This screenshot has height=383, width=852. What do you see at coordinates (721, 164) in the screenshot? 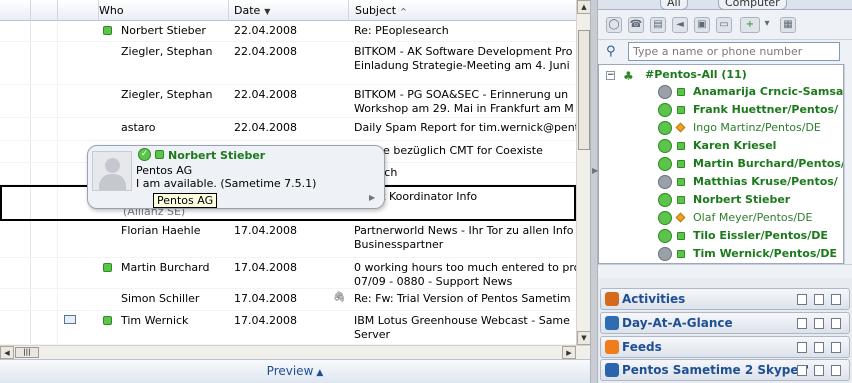
I see `contact-item: Martin Burchard/Pentos/` at bounding box center [721, 164].